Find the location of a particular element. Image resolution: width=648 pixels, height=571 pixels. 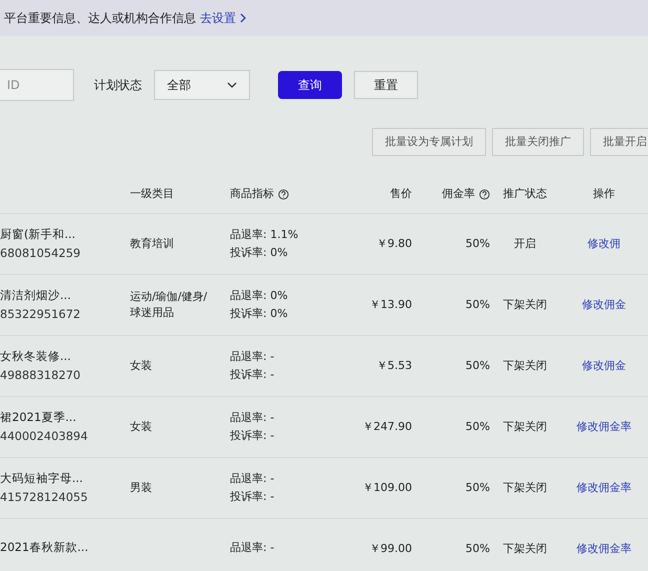

status-select: 全部 is located at coordinates (202, 85).